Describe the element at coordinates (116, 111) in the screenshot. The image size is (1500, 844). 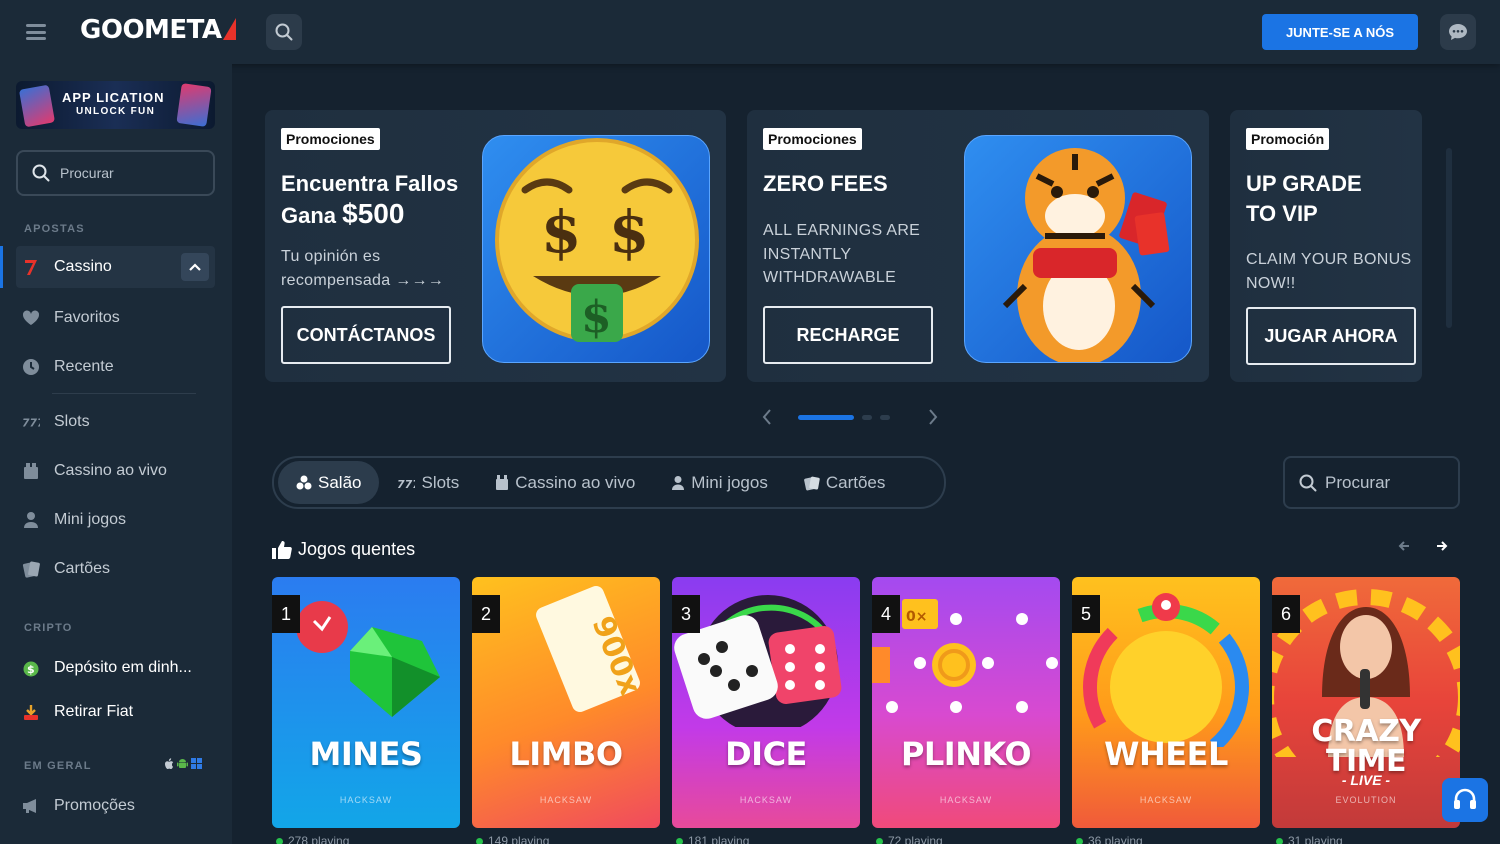
I see `app-banner-subtitle: UNLOCK FUN` at that location.